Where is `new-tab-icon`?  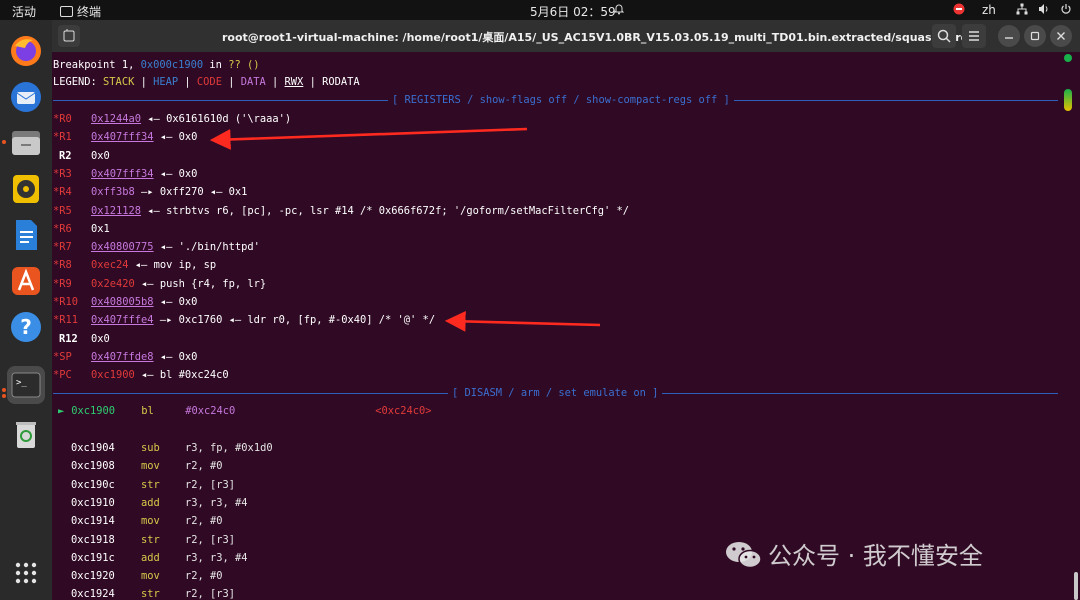 new-tab-icon is located at coordinates (69, 35).